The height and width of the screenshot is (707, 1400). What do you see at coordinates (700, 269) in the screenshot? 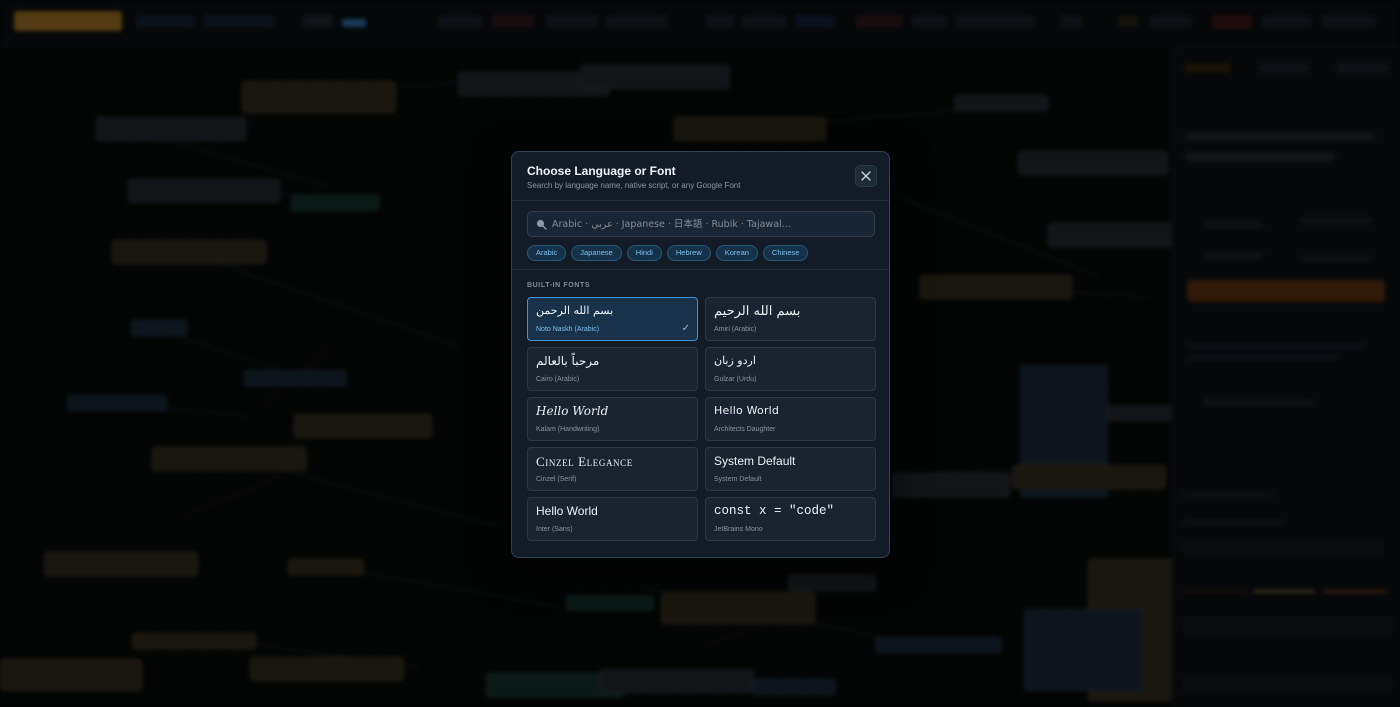
I see `chips-divider` at bounding box center [700, 269].